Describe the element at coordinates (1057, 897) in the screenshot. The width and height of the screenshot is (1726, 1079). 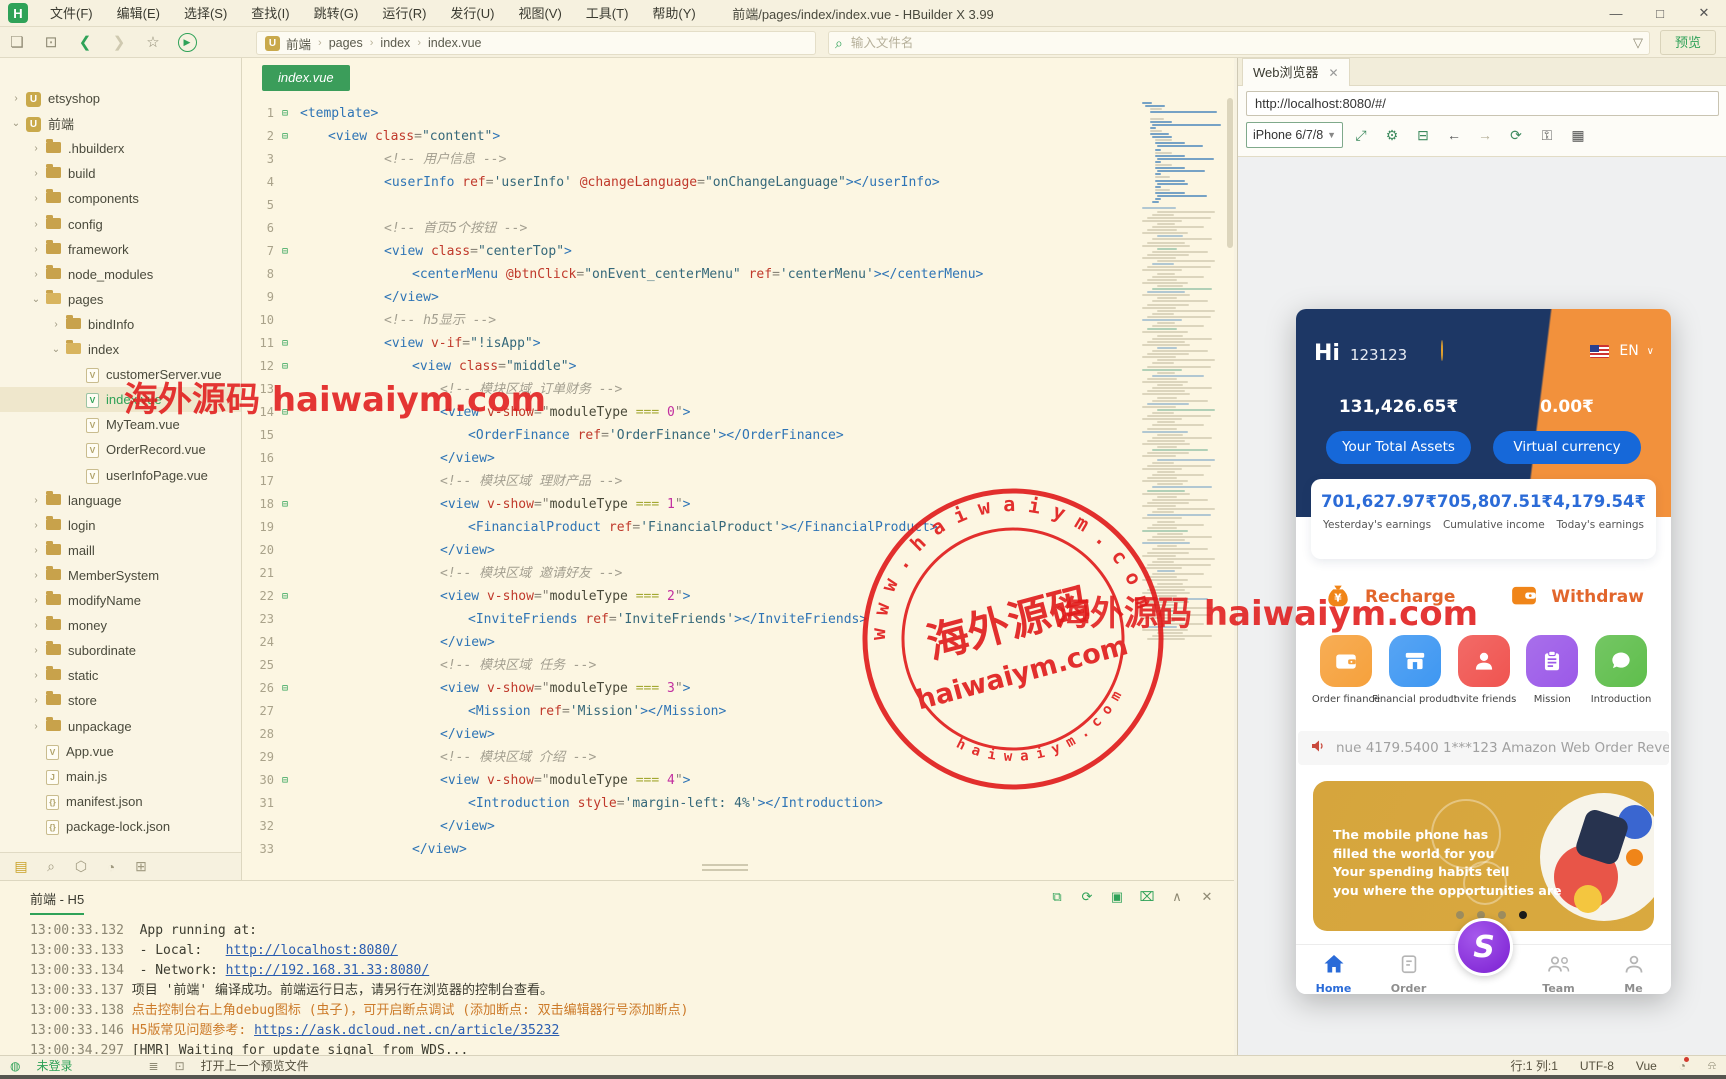
I see `float-console-icon: ⧉` at that location.